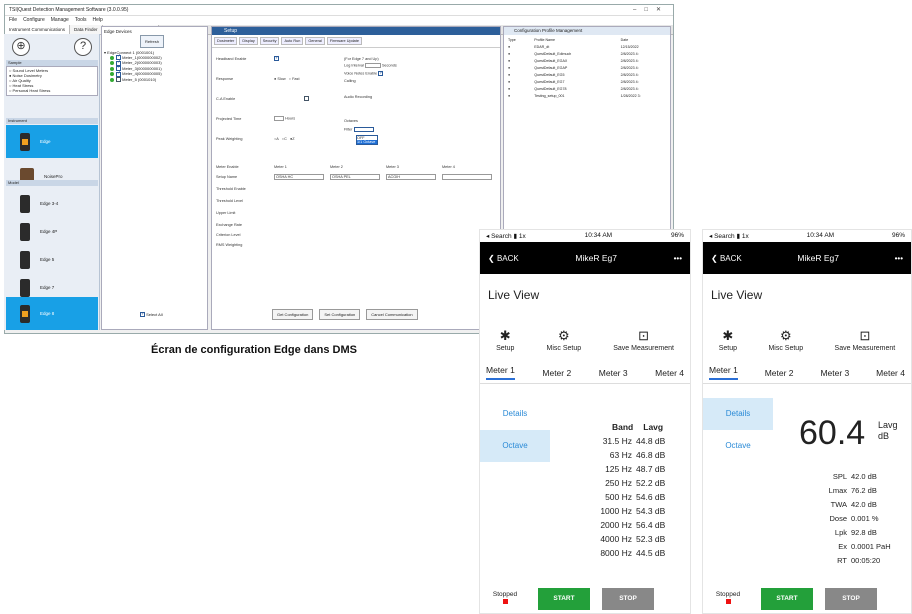 The height and width of the screenshot is (614, 912). I want to click on filter-select: Filter, so click(359, 129).